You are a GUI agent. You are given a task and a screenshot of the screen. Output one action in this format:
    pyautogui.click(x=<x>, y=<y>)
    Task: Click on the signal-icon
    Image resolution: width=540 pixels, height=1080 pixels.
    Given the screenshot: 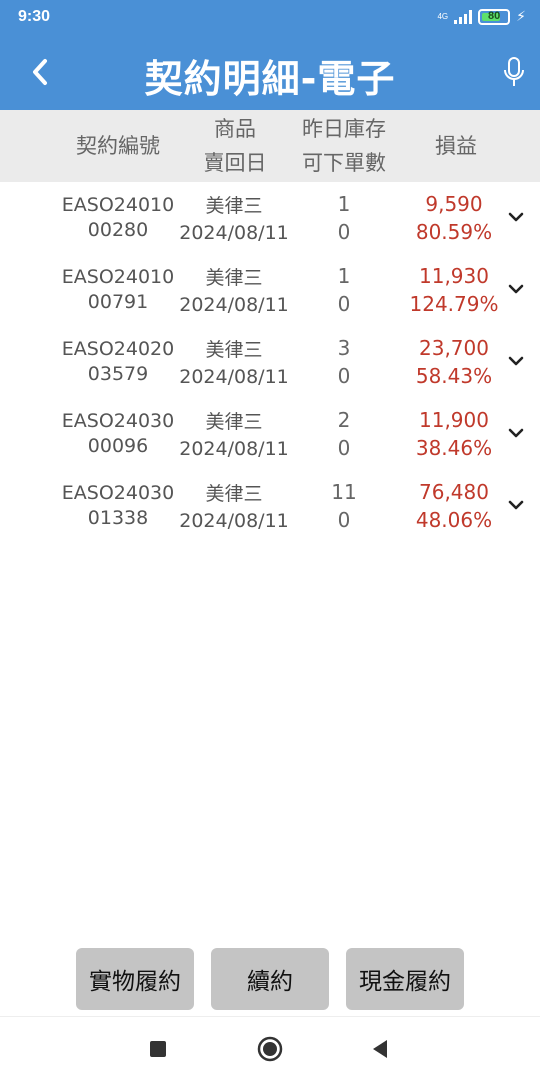 What is the action you would take?
    pyautogui.click(x=463, y=17)
    